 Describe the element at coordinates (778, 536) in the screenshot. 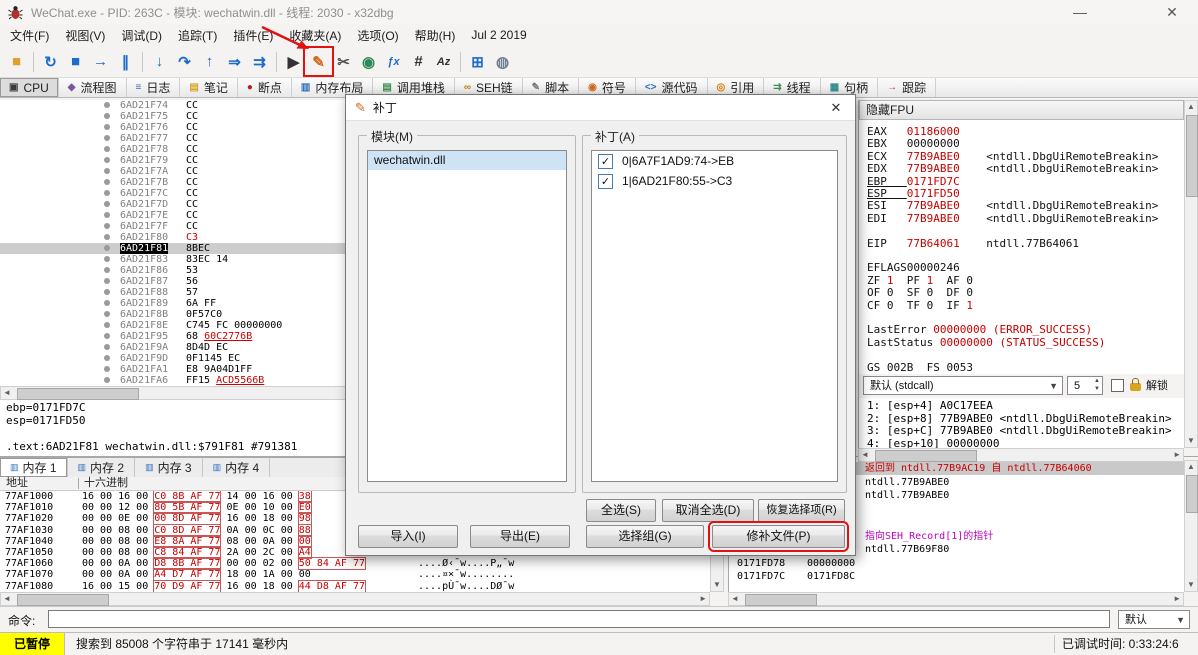

I see `patch-file-button: 修补文件(P)` at that location.